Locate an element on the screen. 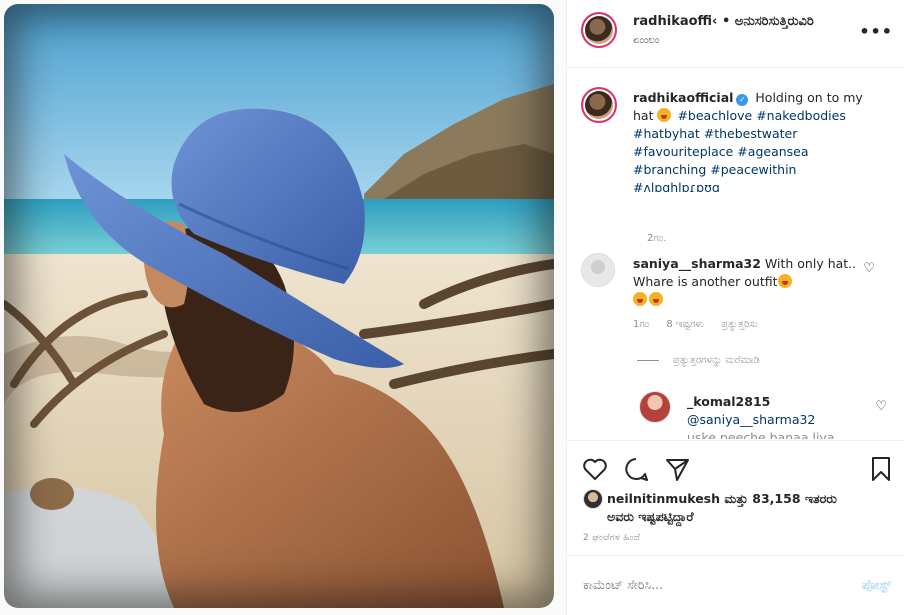  reply-avatar is located at coordinates (655, 407).